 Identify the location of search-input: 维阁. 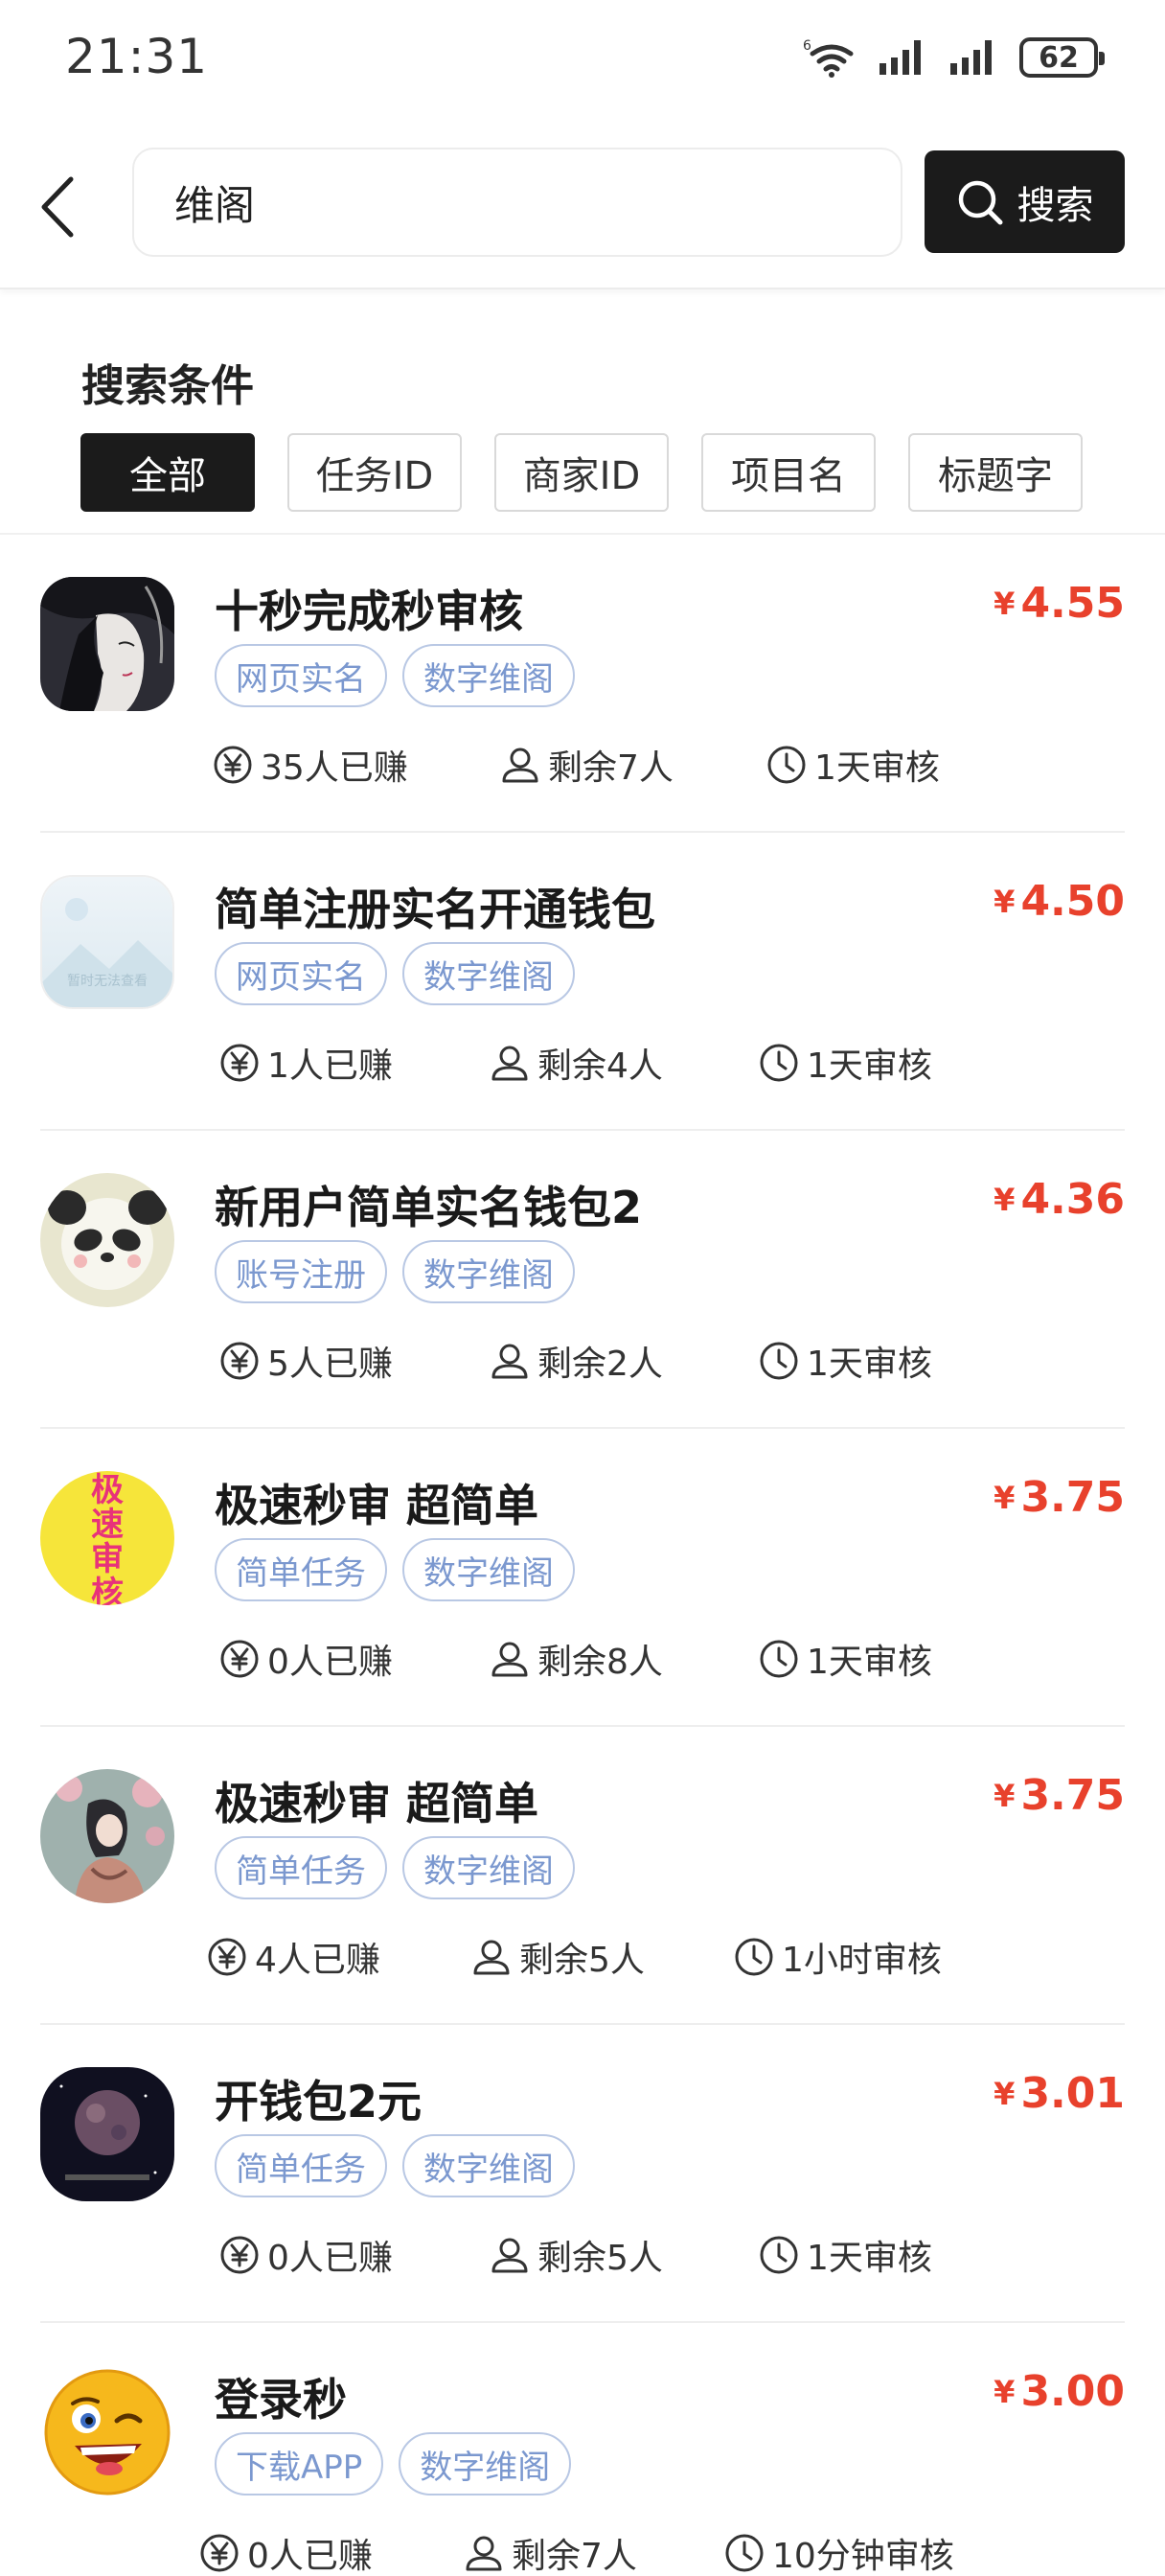
(517, 202).